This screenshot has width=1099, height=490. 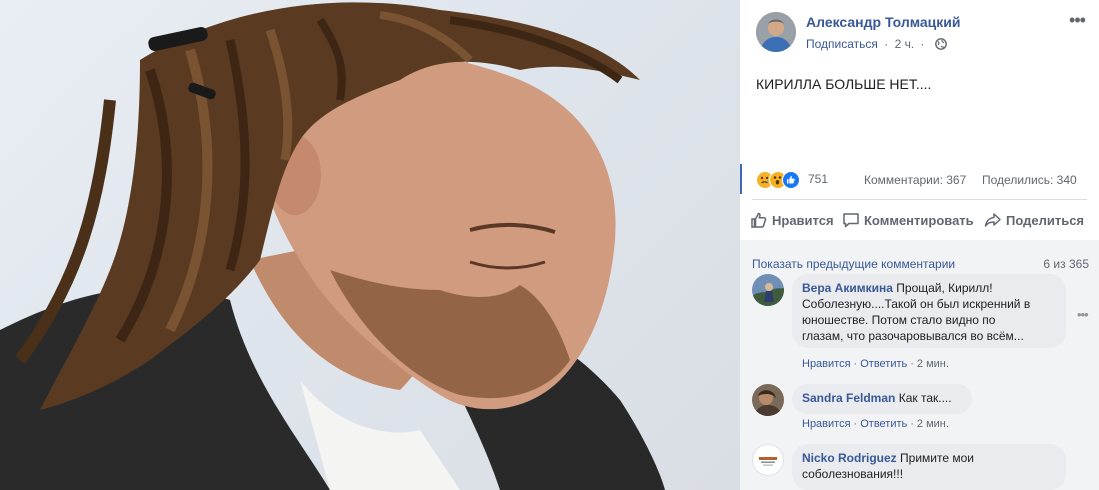 I want to click on commenter-name: Sandra Feldman, so click(x=848, y=398).